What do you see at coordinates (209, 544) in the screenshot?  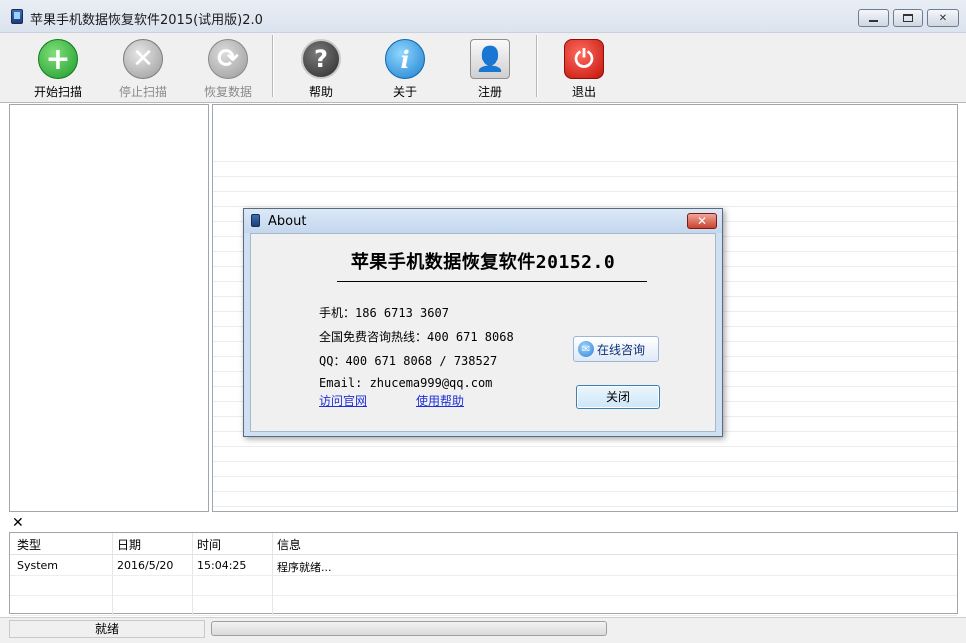 I see `column-header-time: 时间` at bounding box center [209, 544].